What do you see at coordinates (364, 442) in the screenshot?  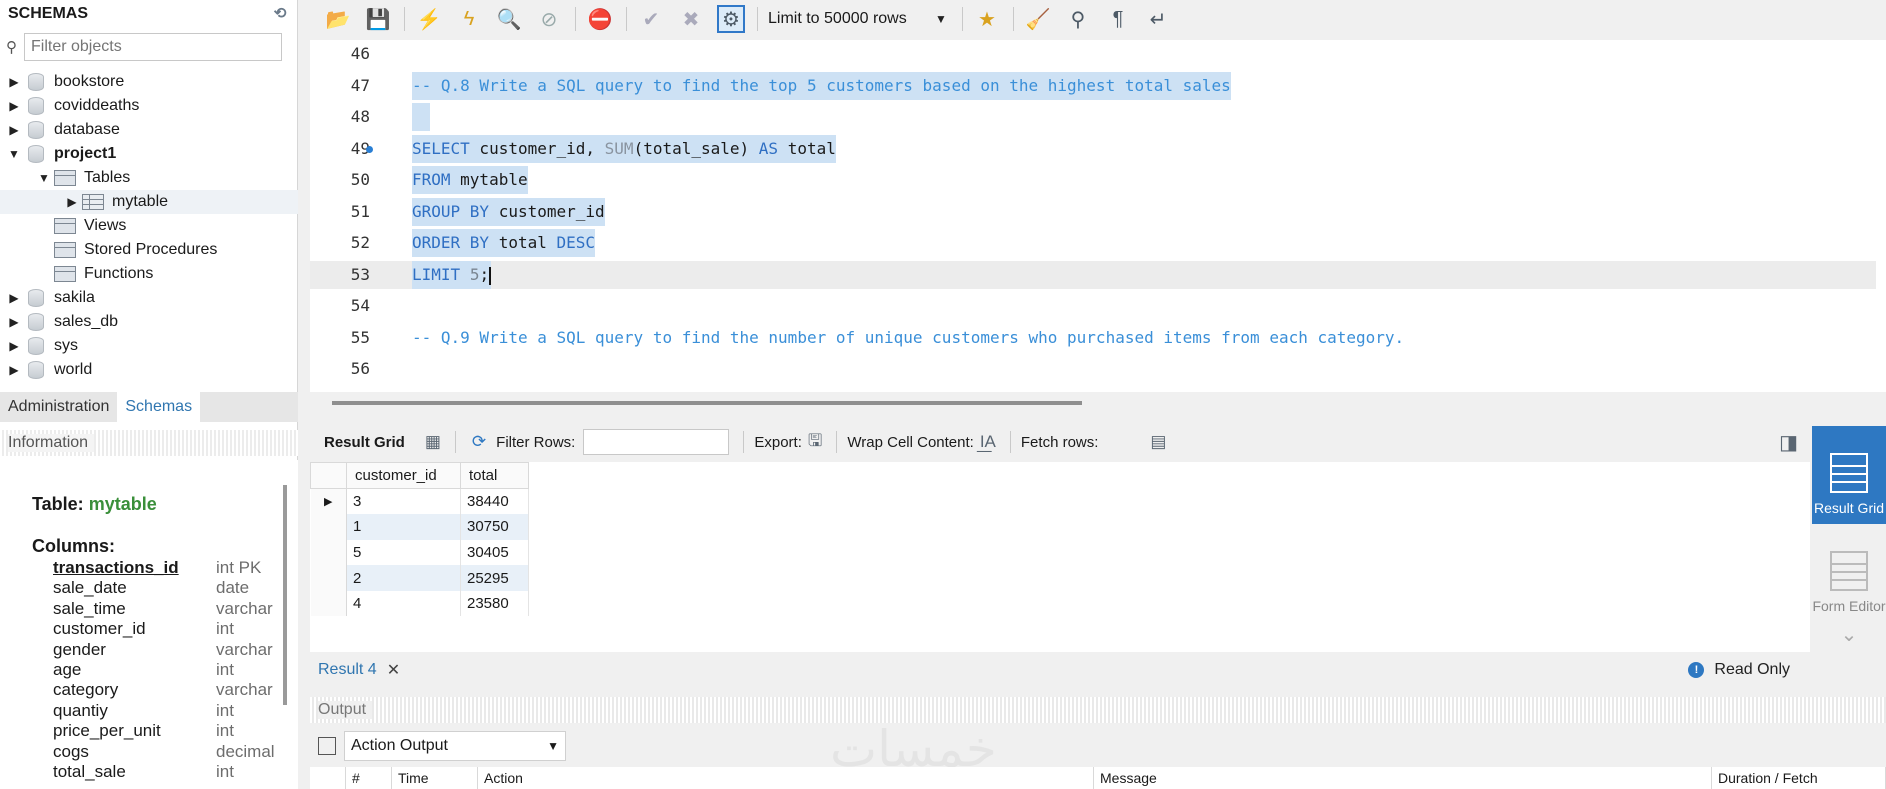 I see `result-grid-tab: Result Grid` at bounding box center [364, 442].